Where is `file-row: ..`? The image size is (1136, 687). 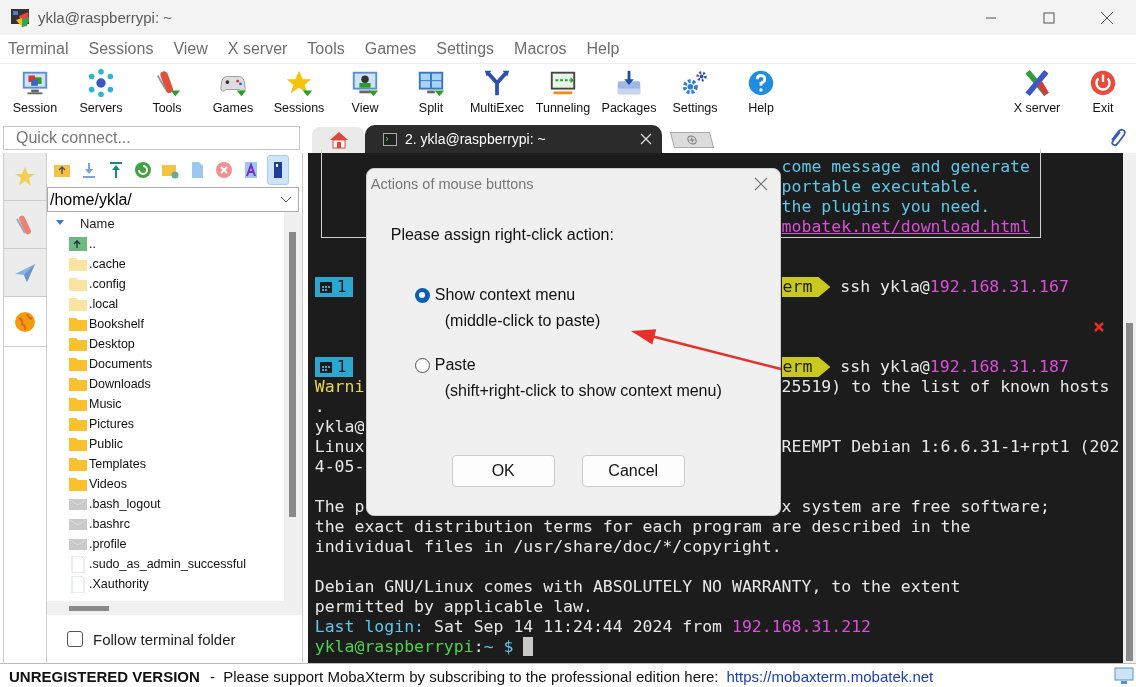 file-row: .. is located at coordinates (165, 244).